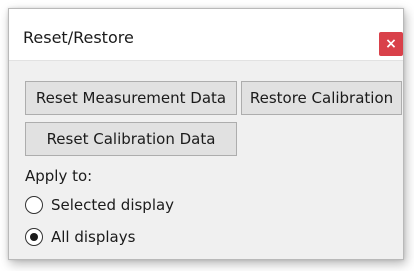  Describe the element at coordinates (34, 205) in the screenshot. I see `radio-button-unchecked` at that location.